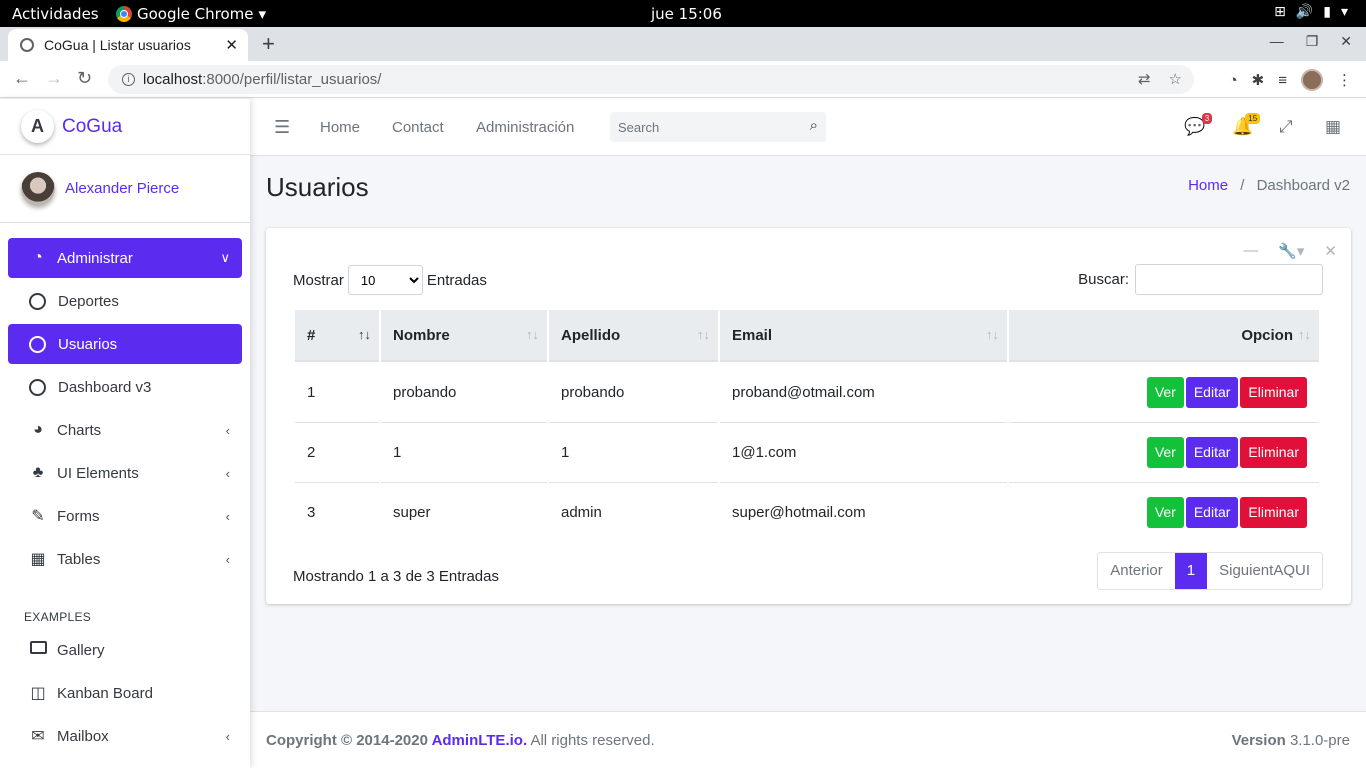 This screenshot has width=1366, height=768. What do you see at coordinates (718, 127) in the screenshot?
I see `navbar-search: Search ⌕` at bounding box center [718, 127].